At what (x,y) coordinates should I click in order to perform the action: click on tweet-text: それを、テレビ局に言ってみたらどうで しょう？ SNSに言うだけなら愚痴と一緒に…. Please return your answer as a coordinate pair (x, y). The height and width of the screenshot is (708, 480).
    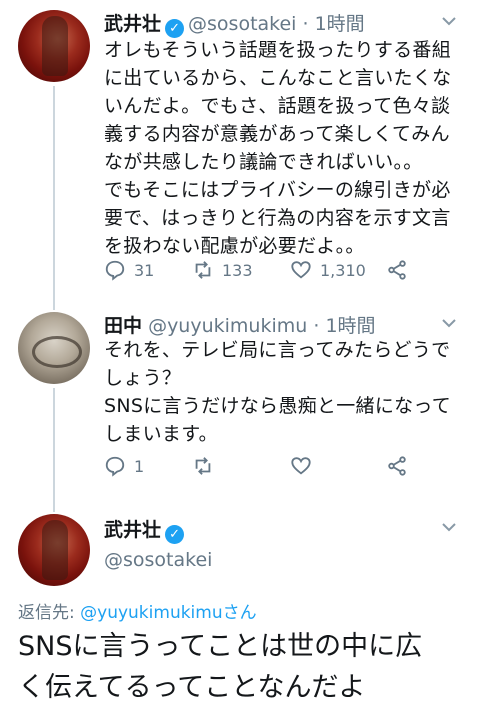
    Looking at the image, I should click on (278, 392).